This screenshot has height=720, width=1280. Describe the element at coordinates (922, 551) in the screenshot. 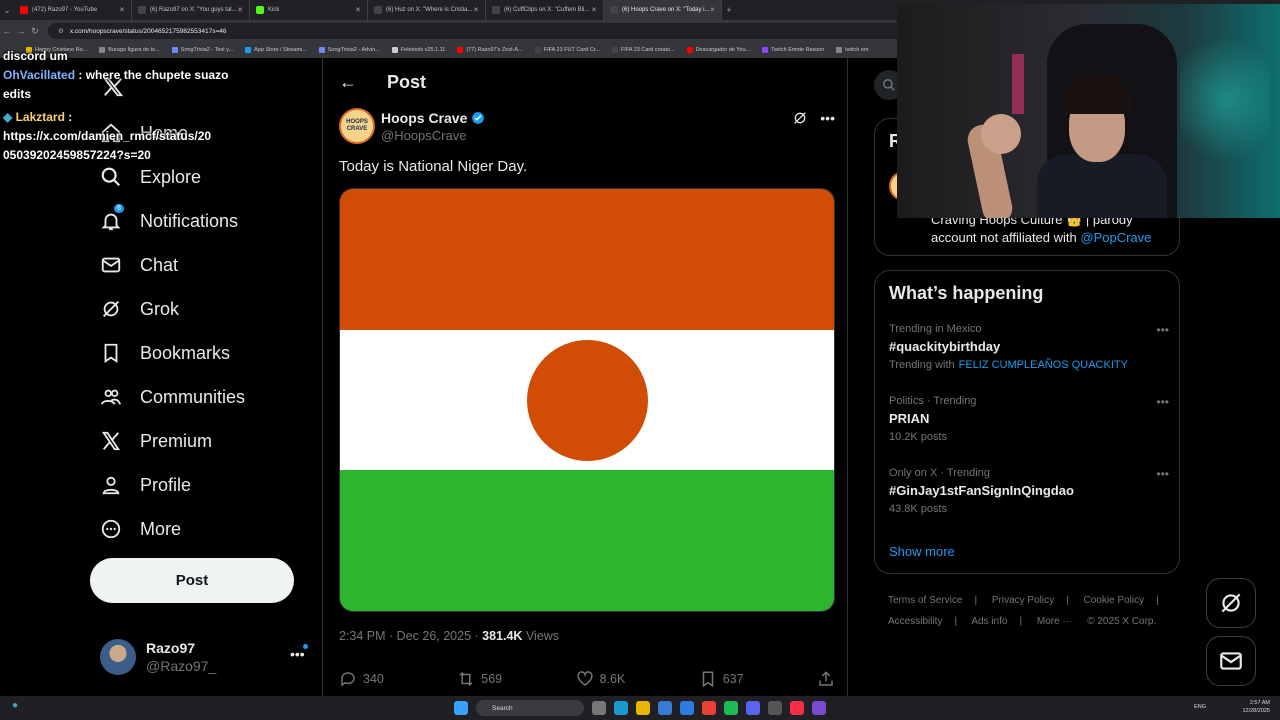

I see `show-more-link: Show more` at that location.